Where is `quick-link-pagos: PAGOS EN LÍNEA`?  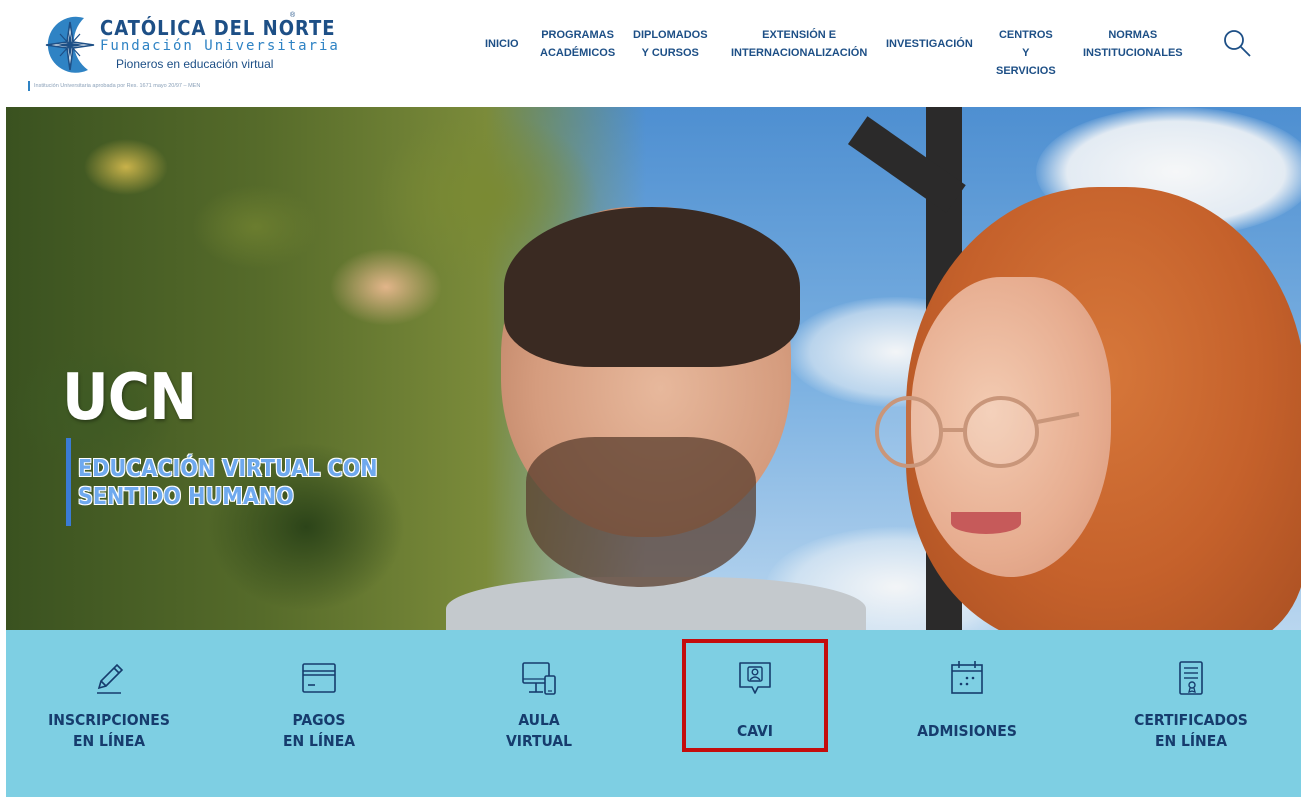 quick-link-pagos: PAGOS EN LÍNEA is located at coordinates (319, 713).